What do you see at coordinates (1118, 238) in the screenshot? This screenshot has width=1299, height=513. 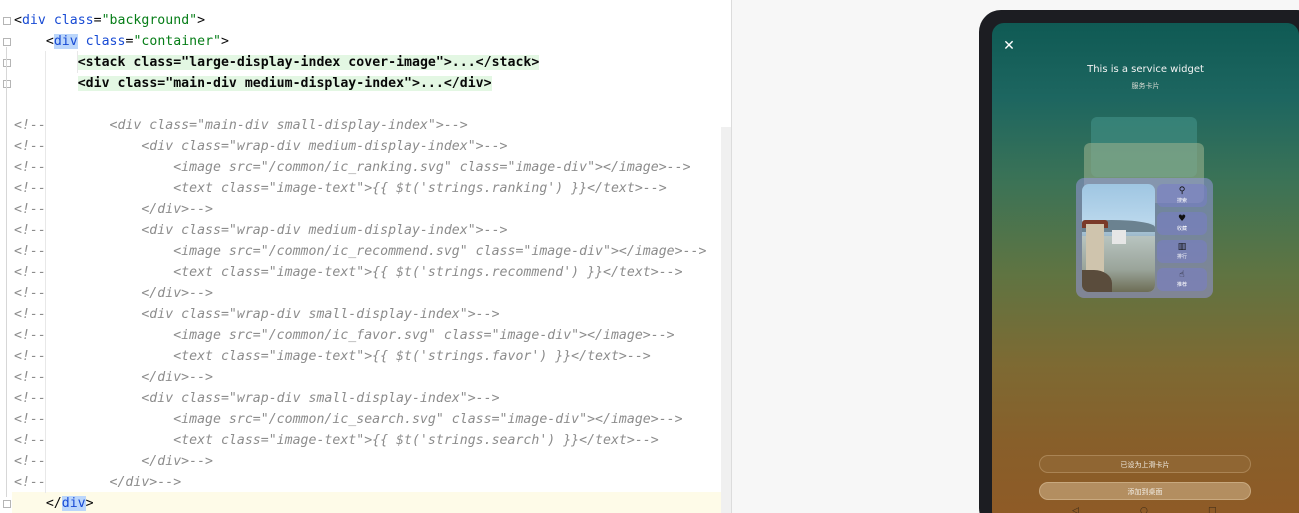 I see `widget-cover-image` at bounding box center [1118, 238].